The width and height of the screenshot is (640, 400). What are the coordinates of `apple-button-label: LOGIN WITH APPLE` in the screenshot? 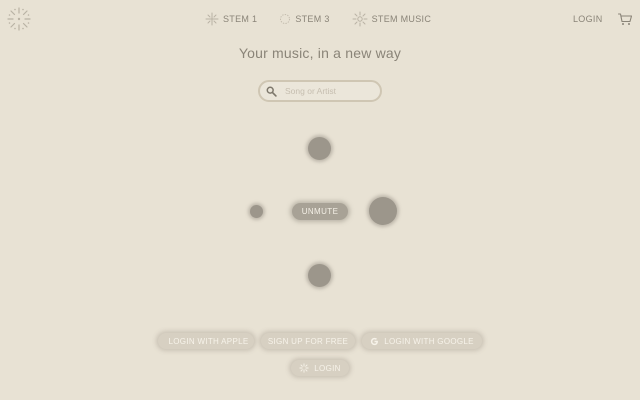 It's located at (208, 341).